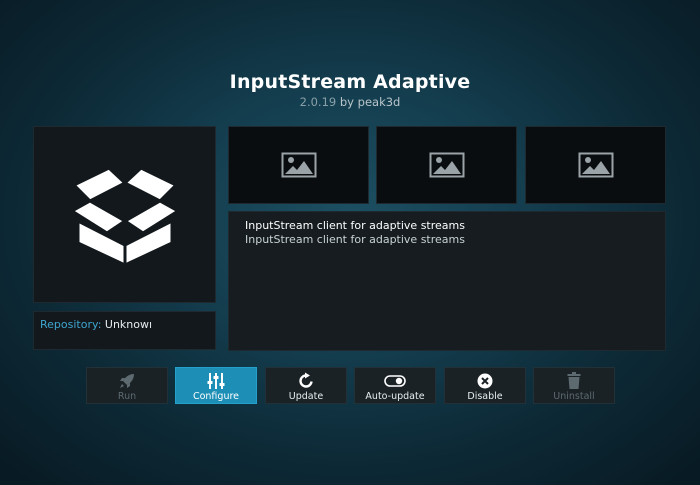 This screenshot has height=485, width=700. Describe the element at coordinates (355, 239) in the screenshot. I see `description-body: InputStream client for adaptive streams` at that location.